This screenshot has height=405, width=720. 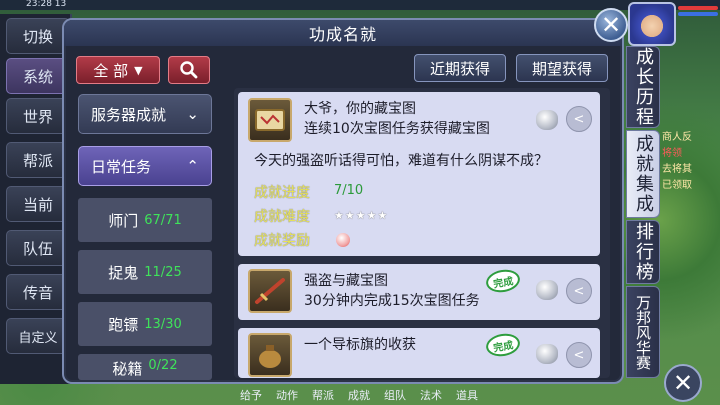 What do you see at coordinates (419, 353) in the screenshot?
I see `achievement-card: 一个导标旗的收获 完成 <` at bounding box center [419, 353].